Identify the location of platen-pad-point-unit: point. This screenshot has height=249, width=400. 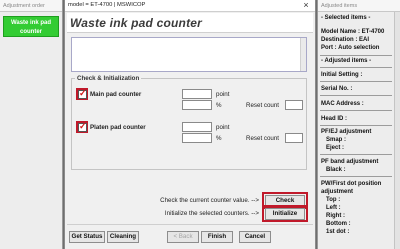
(223, 127).